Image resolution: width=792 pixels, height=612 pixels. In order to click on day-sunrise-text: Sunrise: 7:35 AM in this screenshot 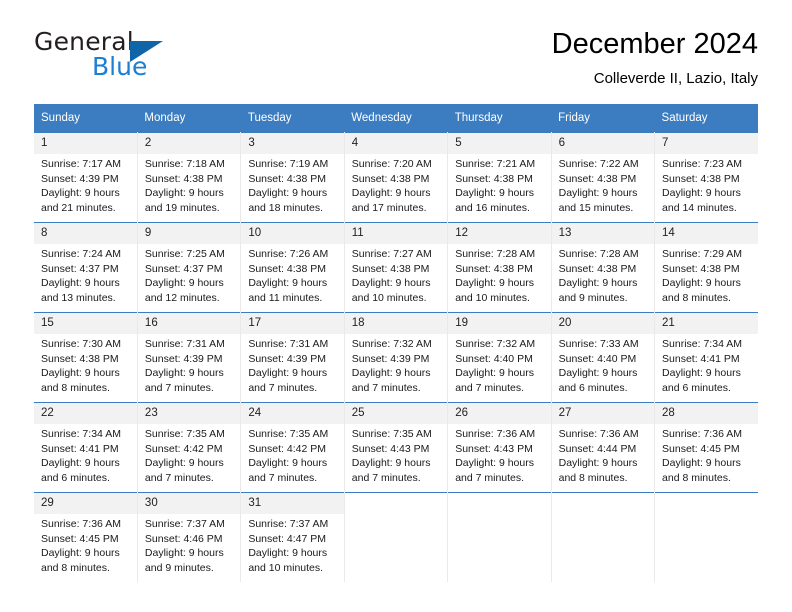, I will do `click(184, 434)`.